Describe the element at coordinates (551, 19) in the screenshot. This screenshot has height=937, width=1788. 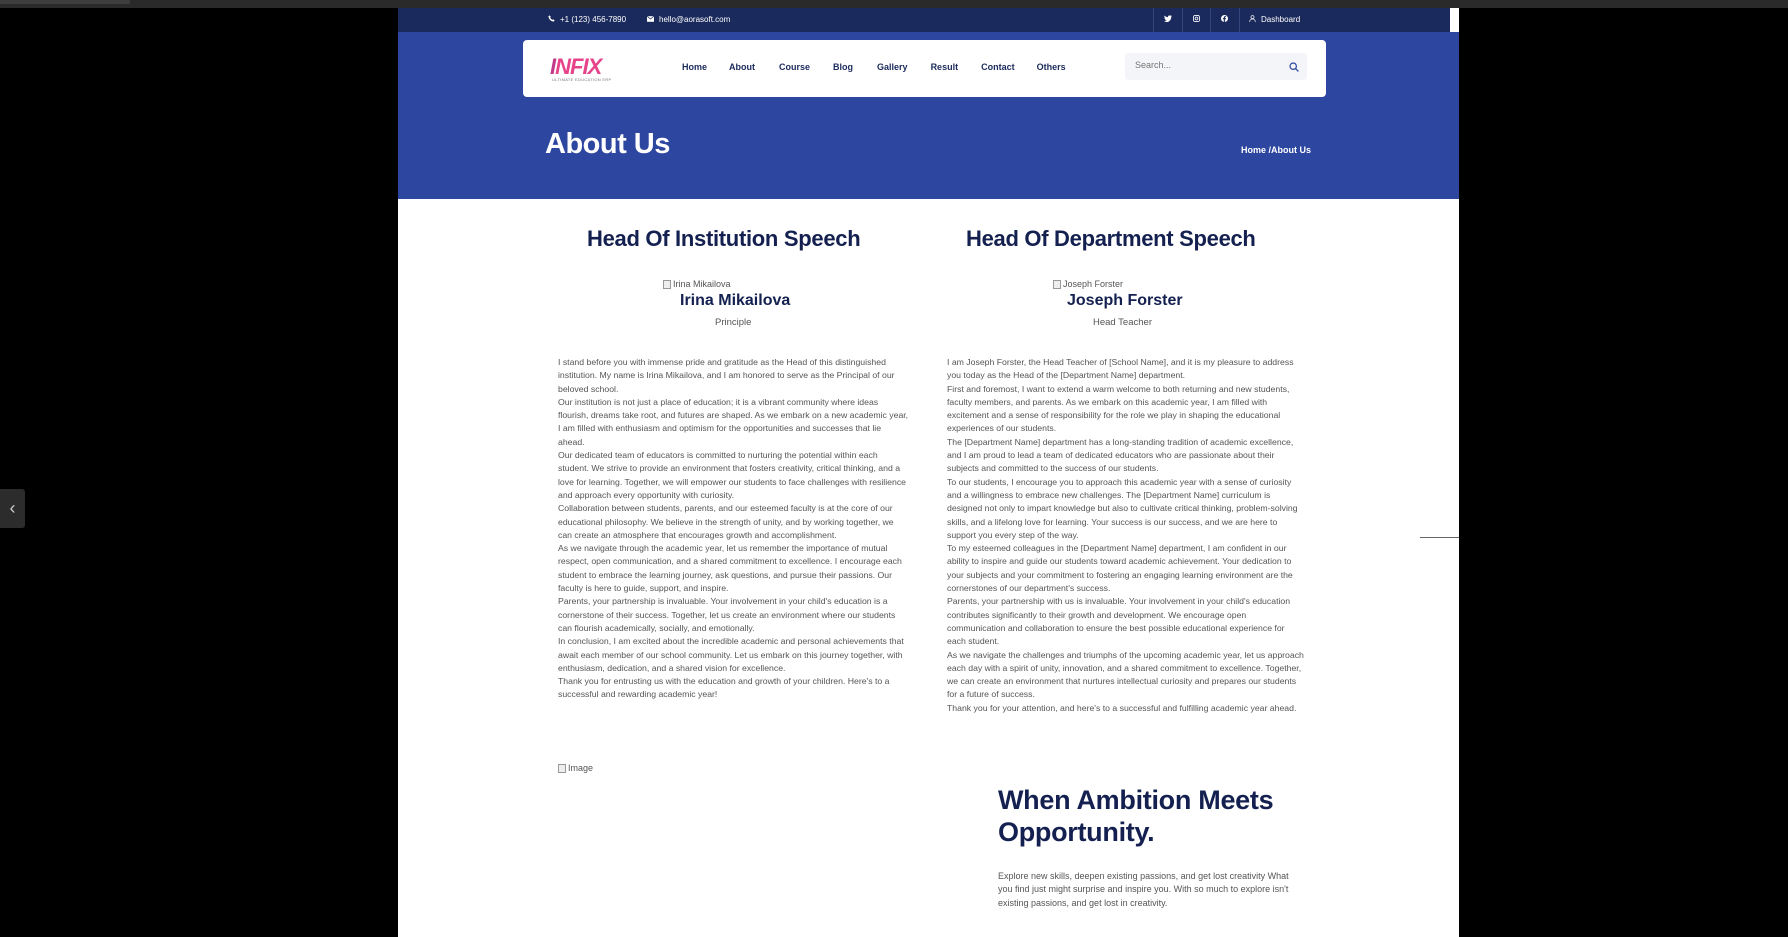
I see `phone-icon` at that location.